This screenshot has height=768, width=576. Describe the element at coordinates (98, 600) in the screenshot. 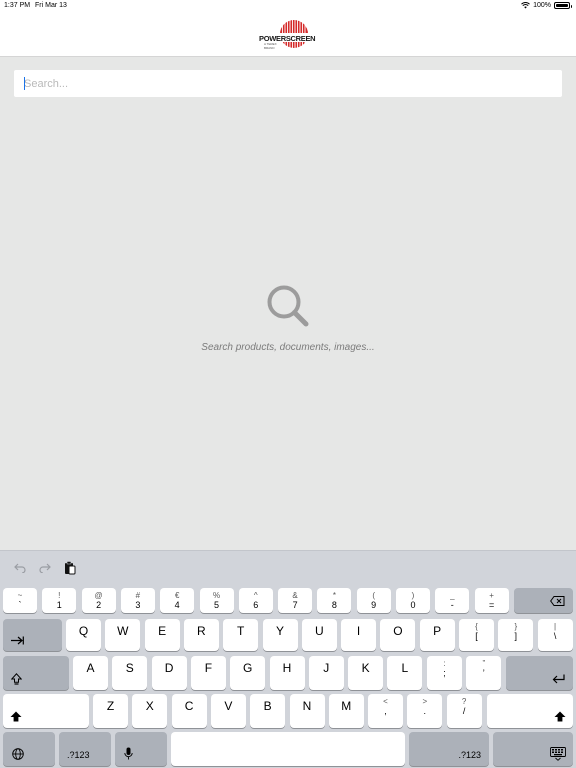

I see `key-2: @2` at that location.